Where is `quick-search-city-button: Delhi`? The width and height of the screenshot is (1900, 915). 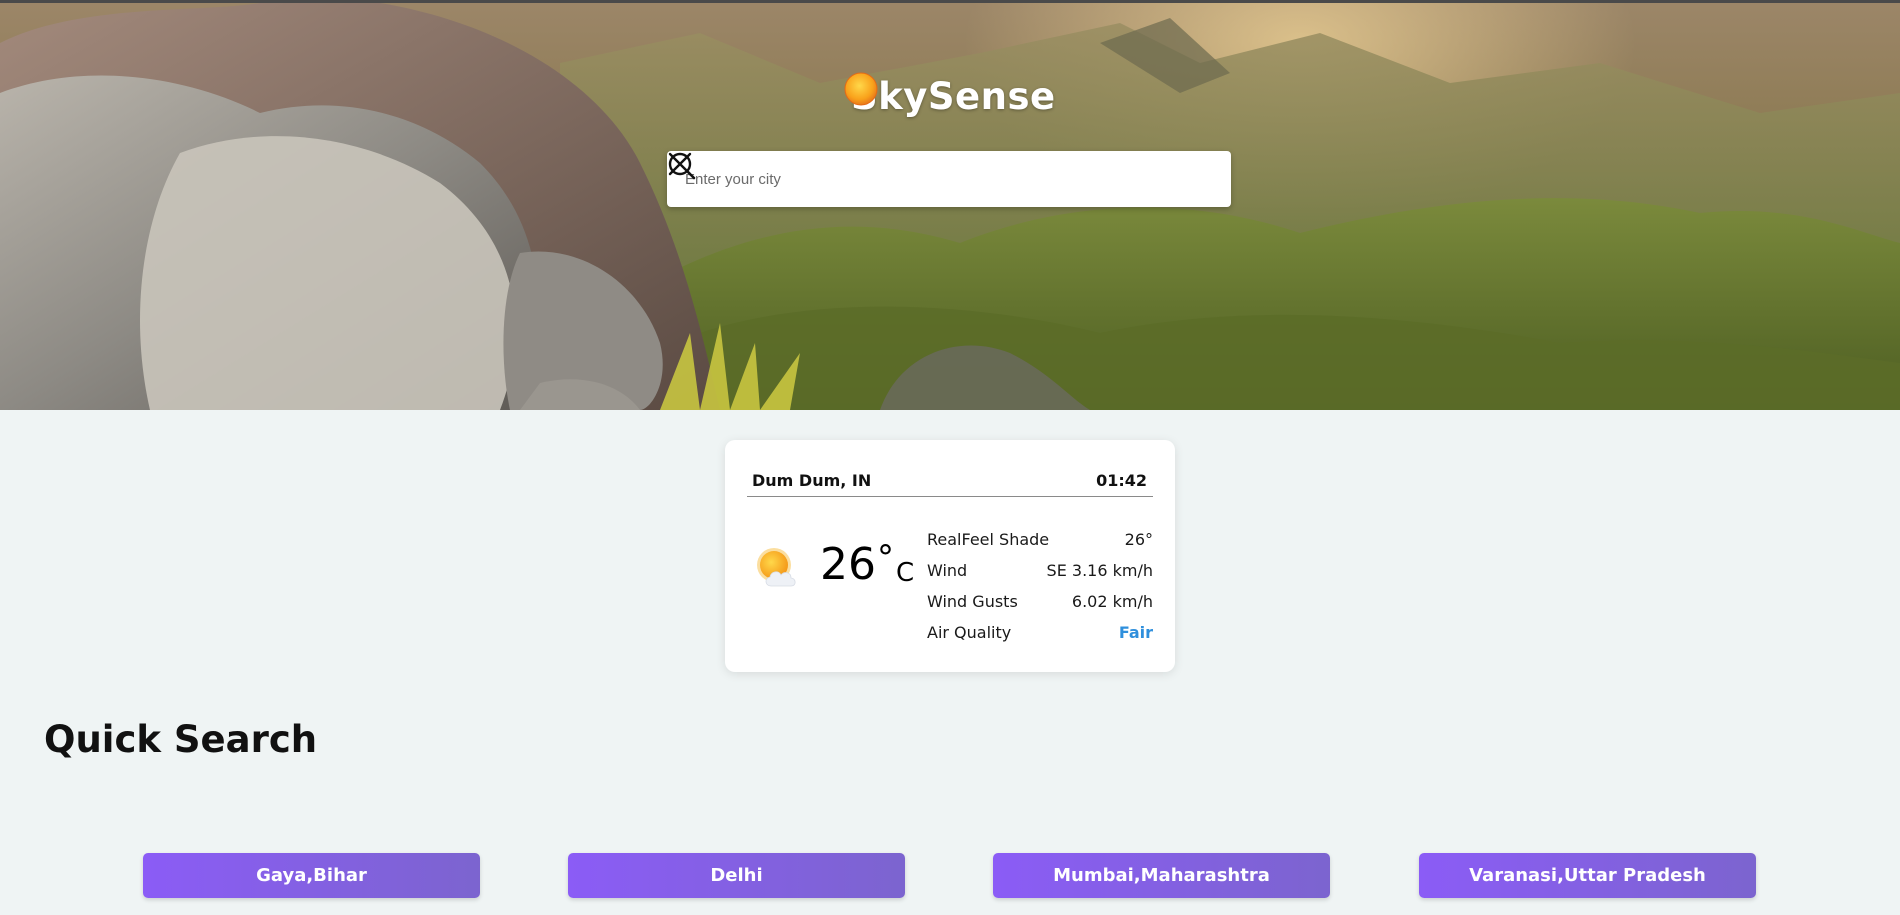 quick-search-city-button: Delhi is located at coordinates (736, 875).